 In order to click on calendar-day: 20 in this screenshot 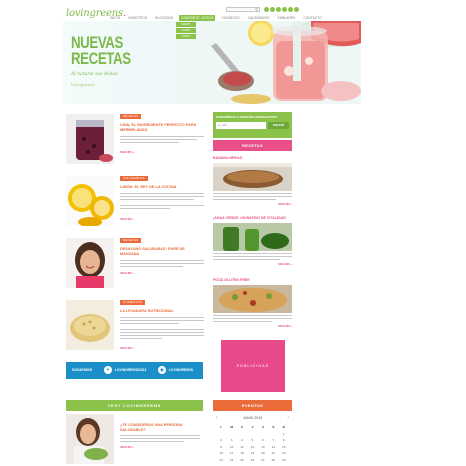, I will do `click(263, 453)`.